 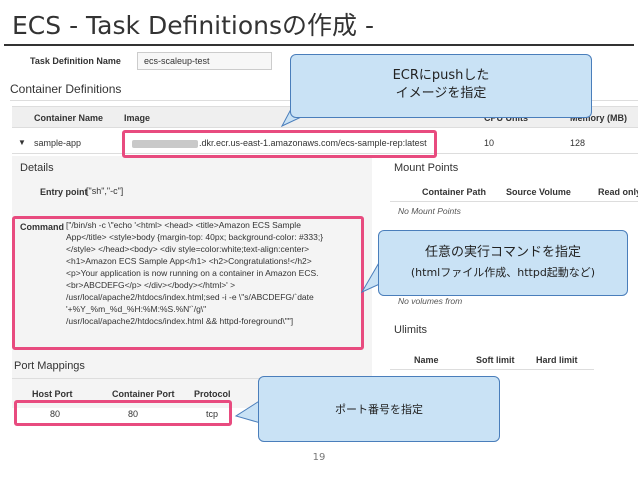 What do you see at coordinates (441, 93) in the screenshot?
I see `callout-line: イメージを指定` at bounding box center [441, 93].